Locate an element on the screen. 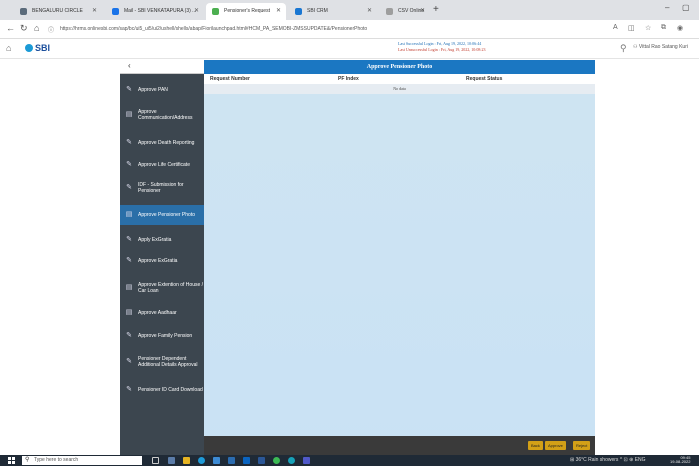 This screenshot has width=699, height=466. sidebar-item-approve-aadhaar: ▤ Approve Aadhaar is located at coordinates (162, 313).